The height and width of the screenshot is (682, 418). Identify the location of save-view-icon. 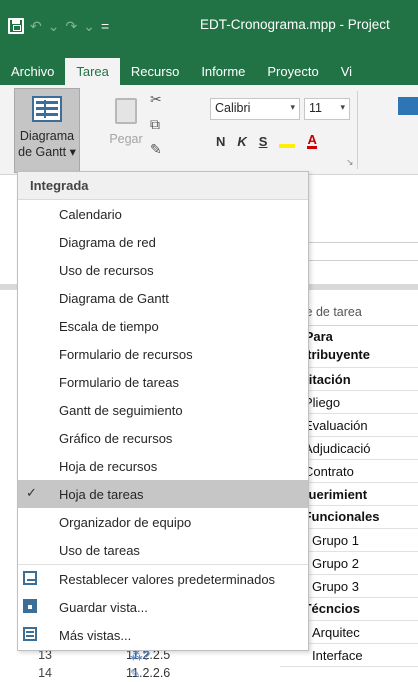
(30, 606).